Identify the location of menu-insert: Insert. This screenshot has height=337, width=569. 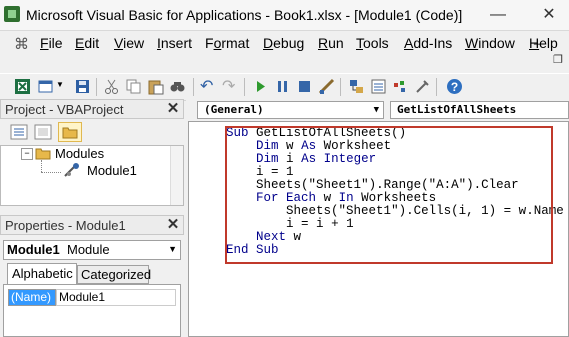
(174, 43).